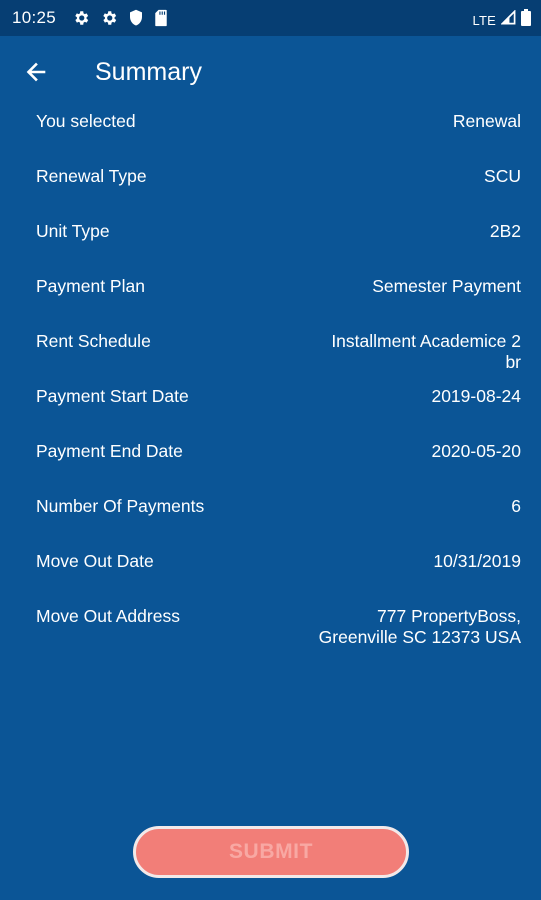 The image size is (541, 900). I want to click on row-label: Renewal Type, so click(91, 176).